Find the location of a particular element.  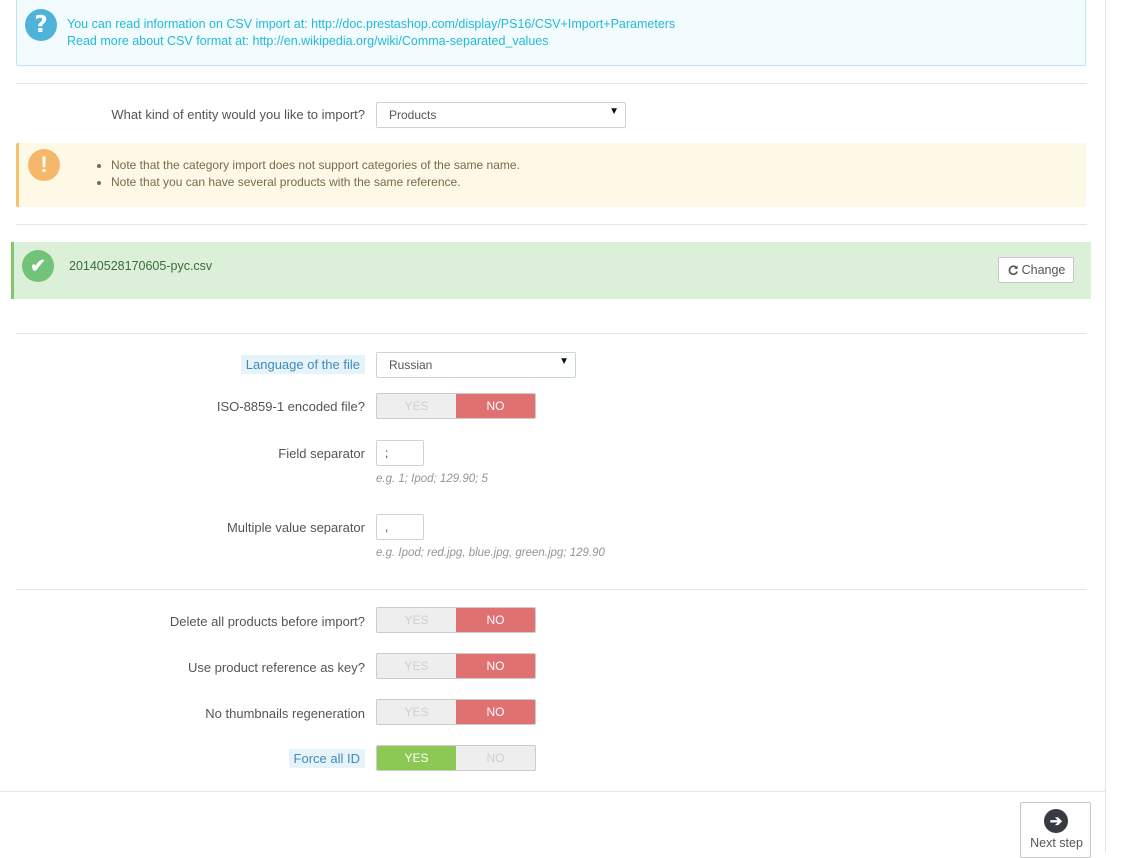

delete-products-toggle: YES NO is located at coordinates (456, 620).